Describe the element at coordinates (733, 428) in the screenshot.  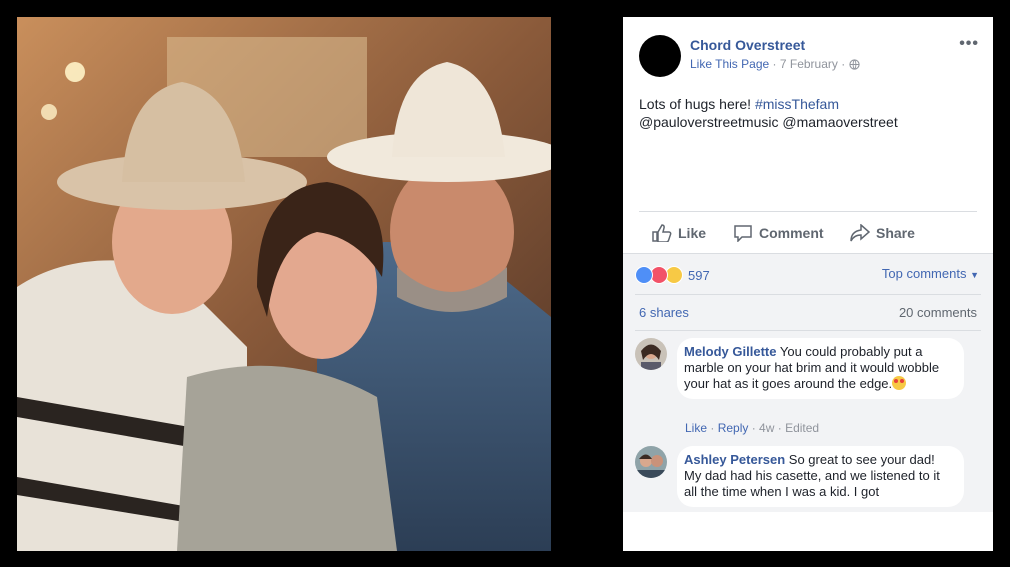
I see `comment-reply-link: Reply` at that location.